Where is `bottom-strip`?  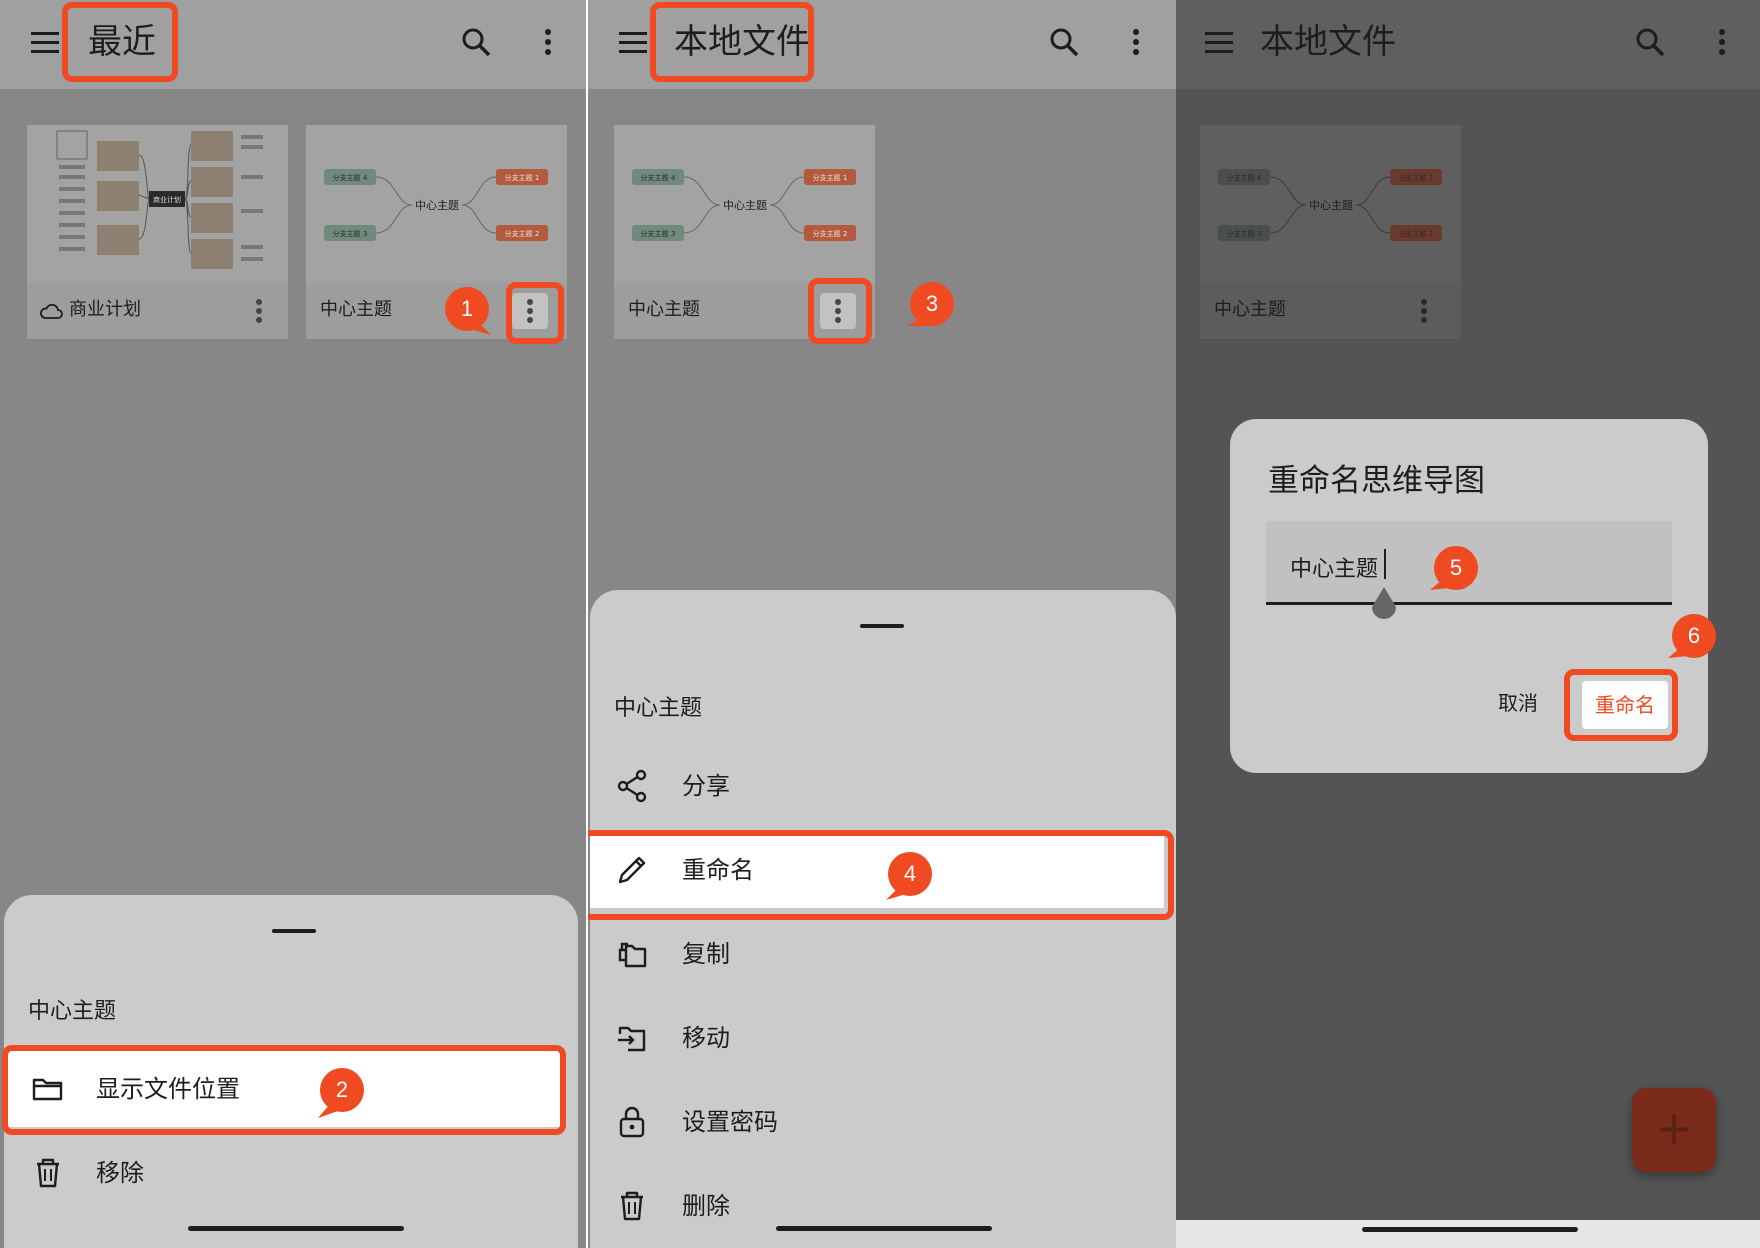 bottom-strip is located at coordinates (1468, 1234).